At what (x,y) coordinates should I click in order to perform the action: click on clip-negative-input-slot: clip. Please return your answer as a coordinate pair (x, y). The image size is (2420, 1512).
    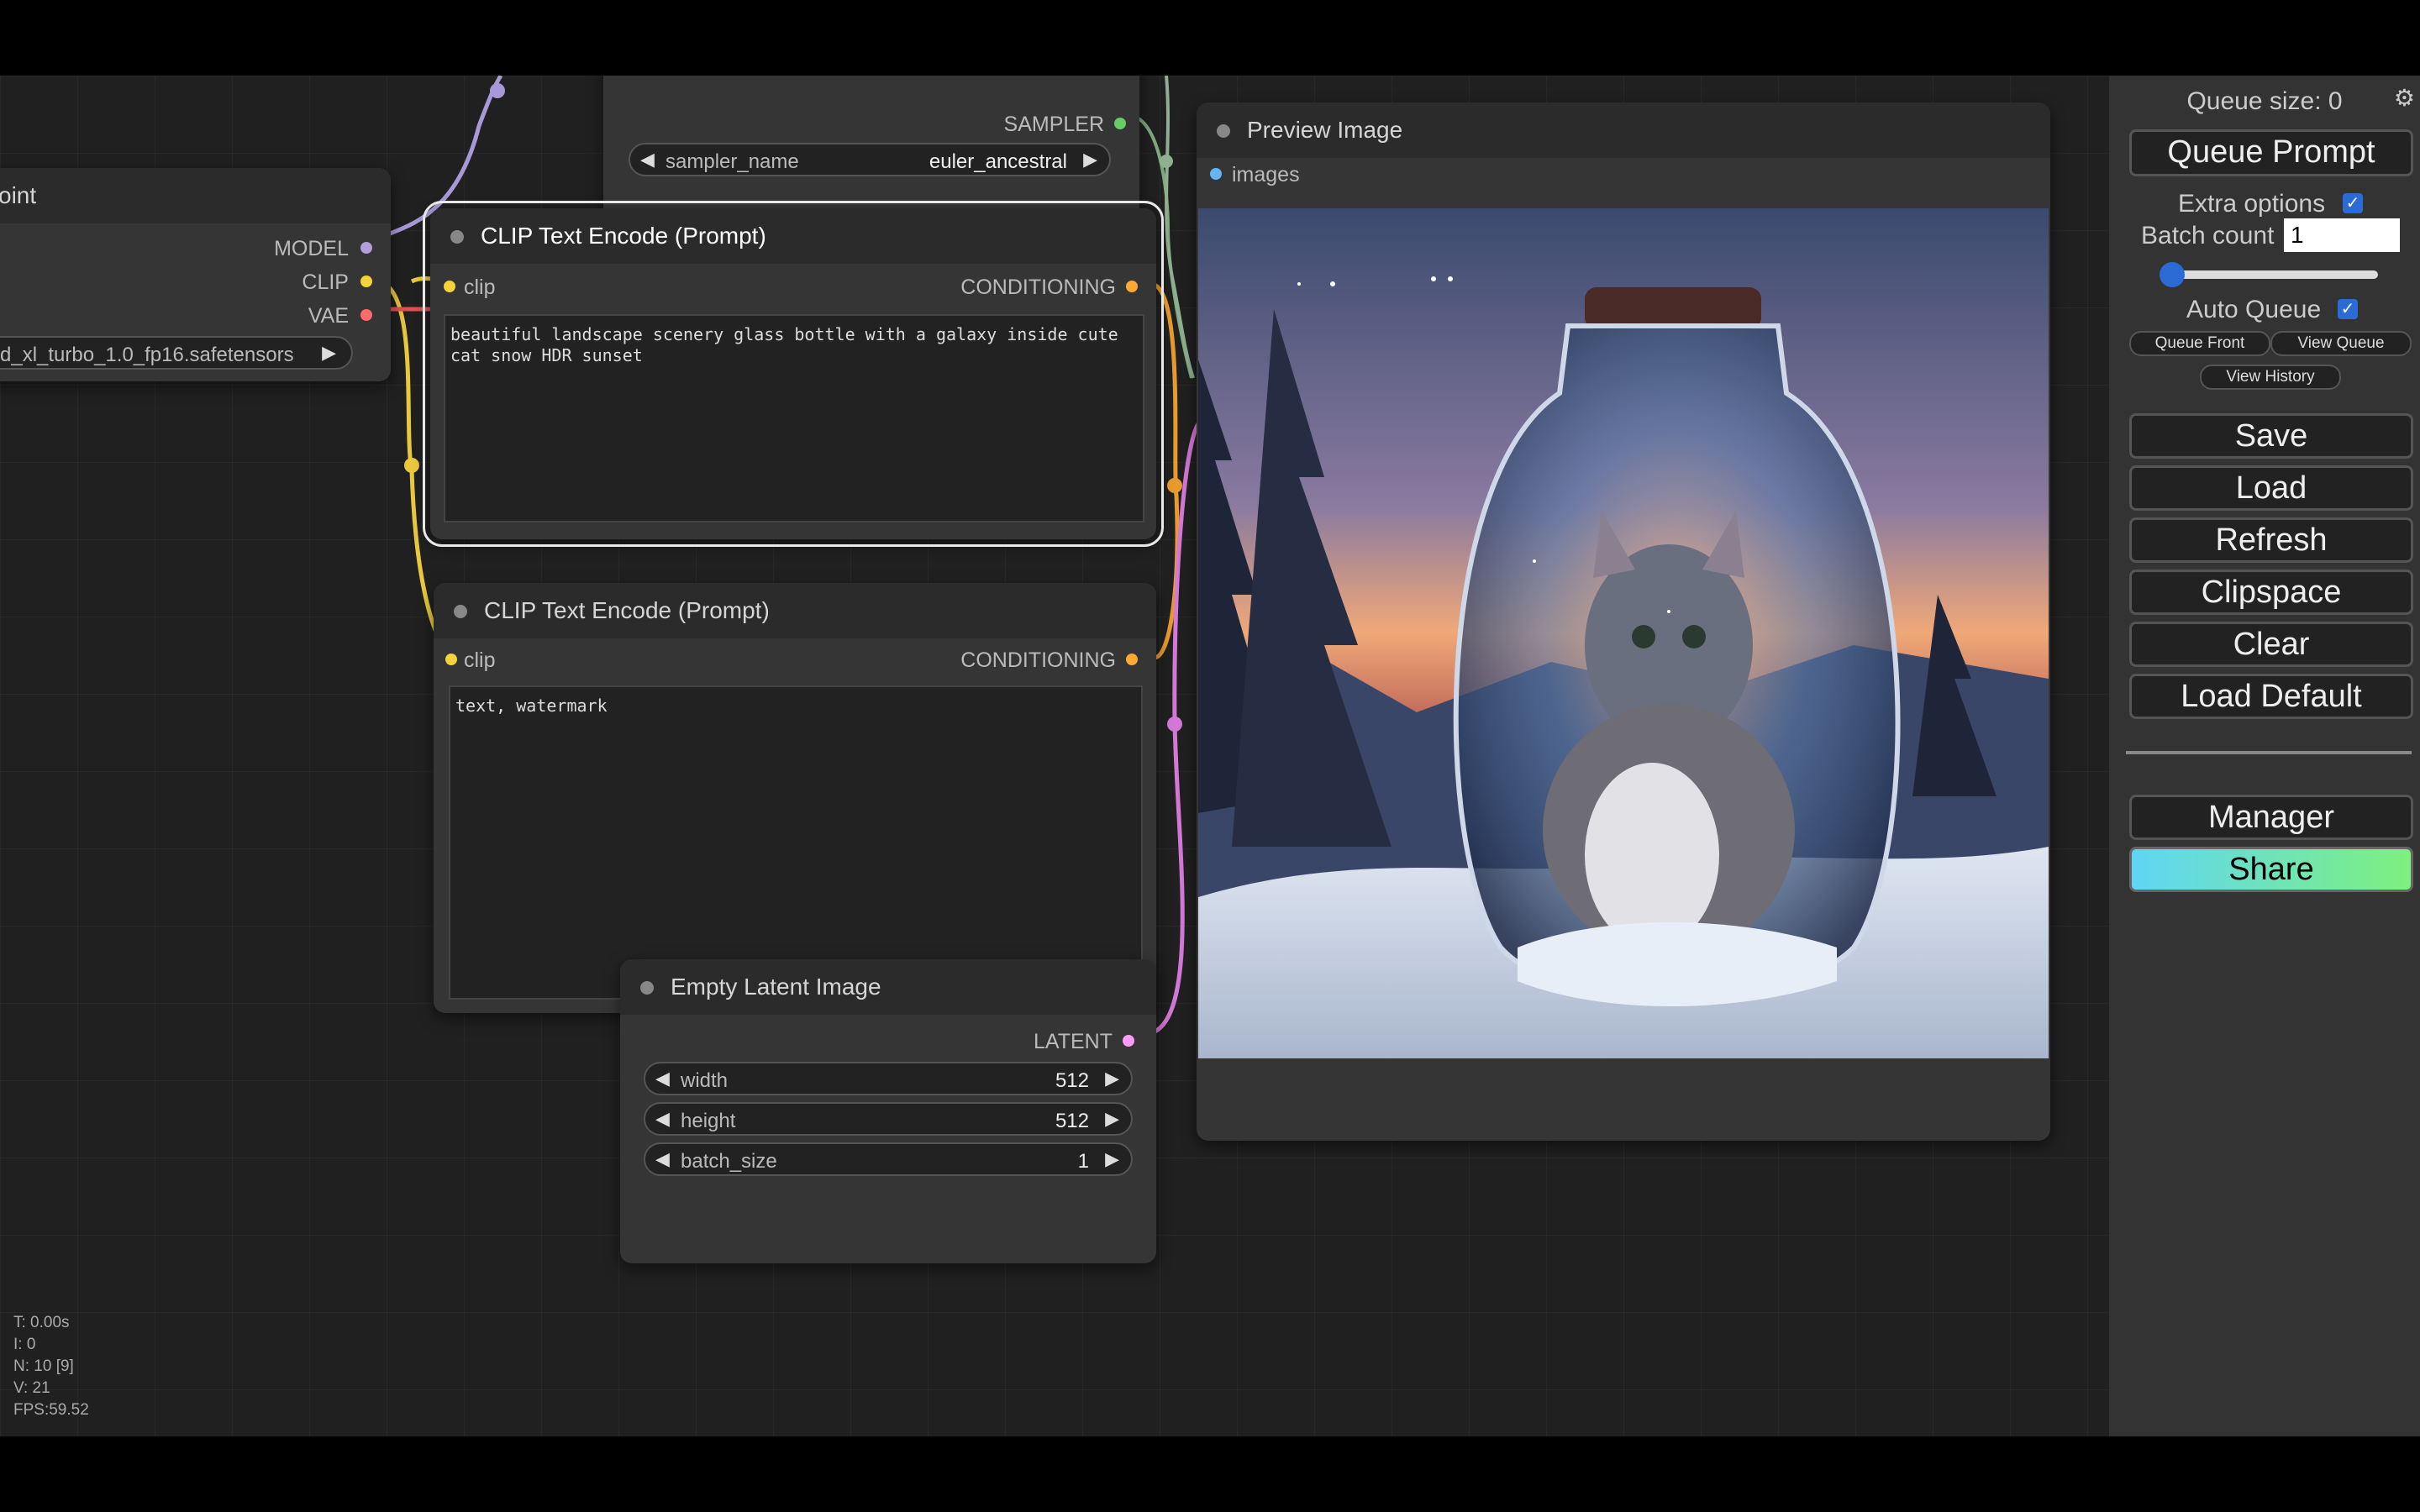
    Looking at the image, I should click on (470, 660).